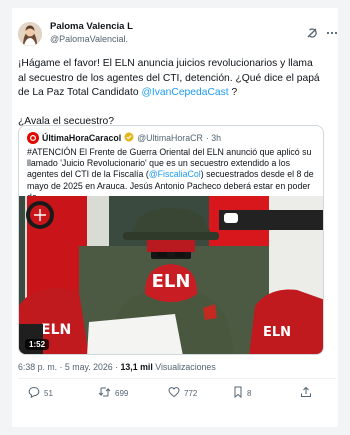 The height and width of the screenshot is (435, 350). Describe the element at coordinates (91, 39) in the screenshot. I see `author-handle: @PalomaValencial.` at that location.